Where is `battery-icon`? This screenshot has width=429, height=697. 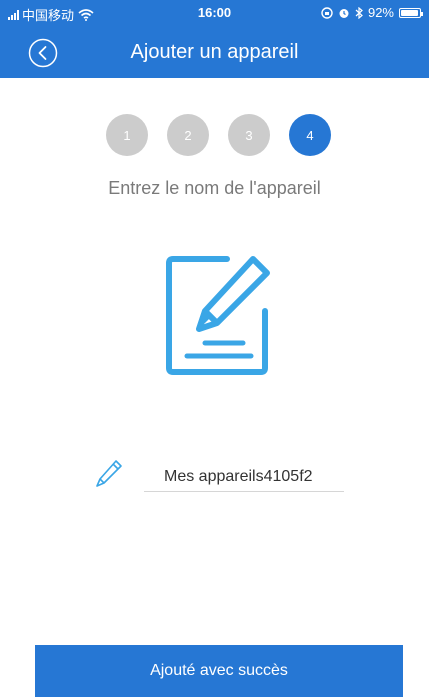 battery-icon is located at coordinates (411, 12).